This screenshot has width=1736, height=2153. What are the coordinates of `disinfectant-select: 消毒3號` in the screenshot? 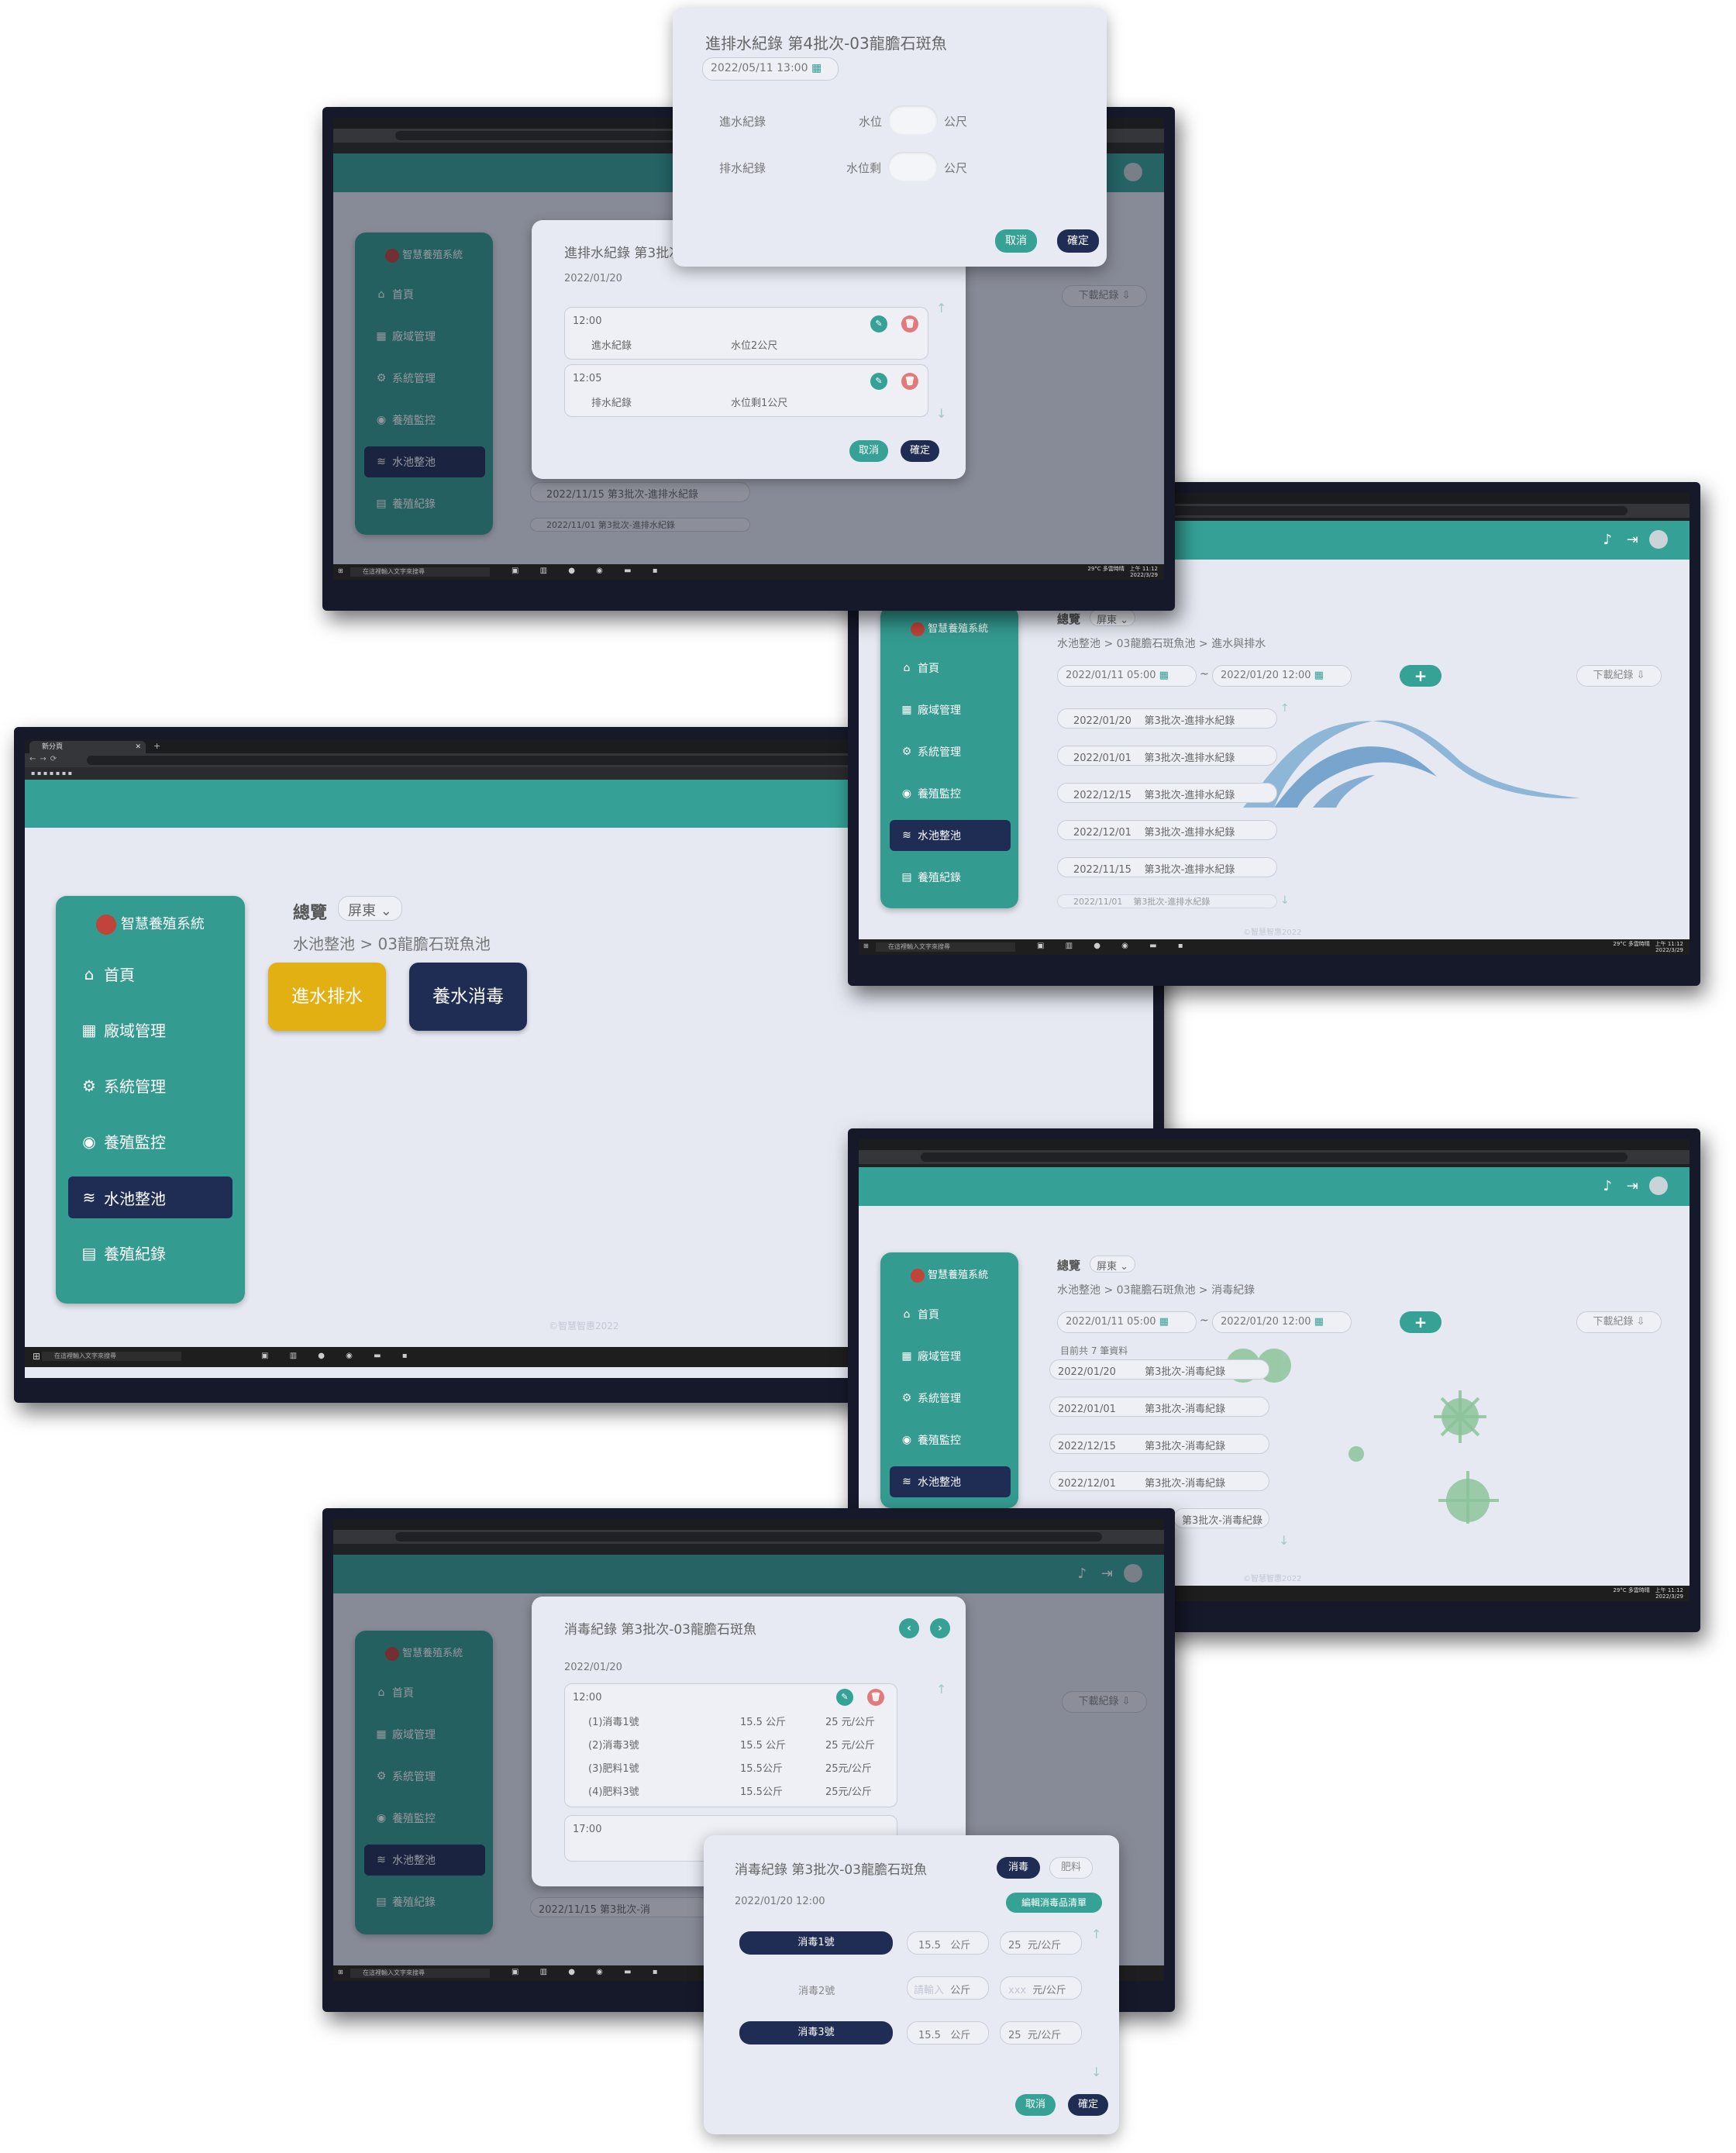 It's located at (816, 2033).